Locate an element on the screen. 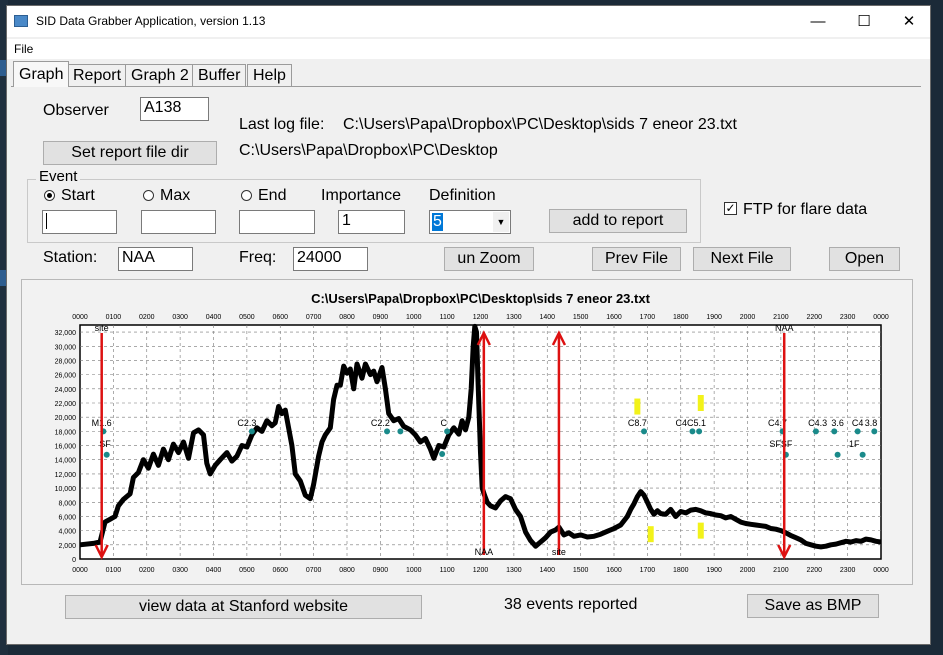 This screenshot has height=655, width=943. flare-label: C2.3 is located at coordinates (246, 423).